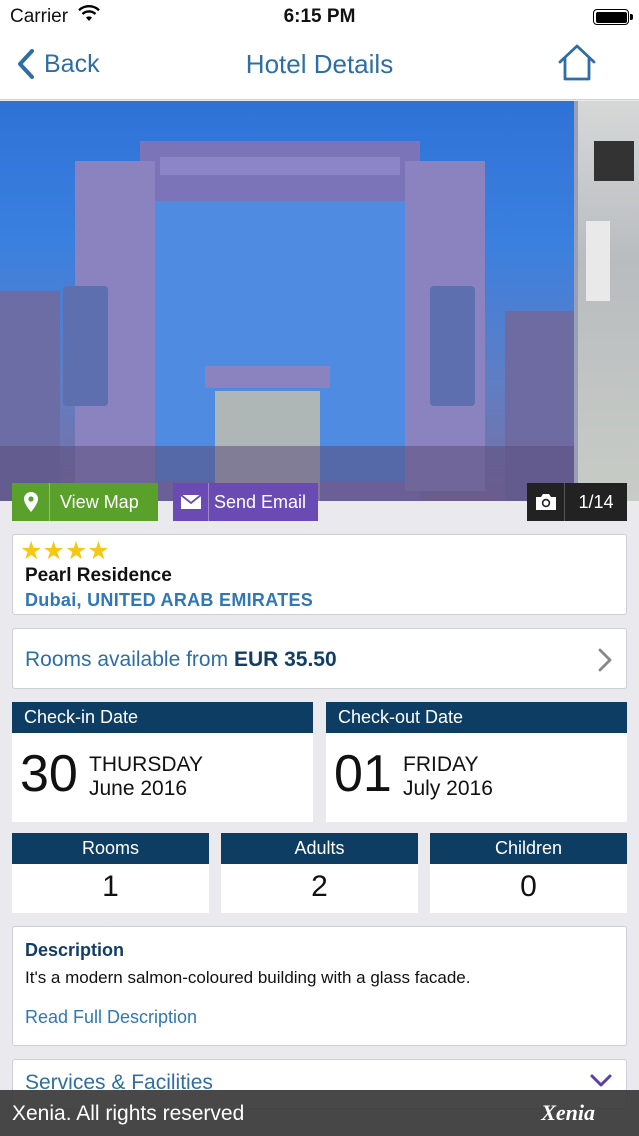 This screenshot has width=639, height=1136. What do you see at coordinates (75, 950) in the screenshot?
I see `description-heading: Description` at bounding box center [75, 950].